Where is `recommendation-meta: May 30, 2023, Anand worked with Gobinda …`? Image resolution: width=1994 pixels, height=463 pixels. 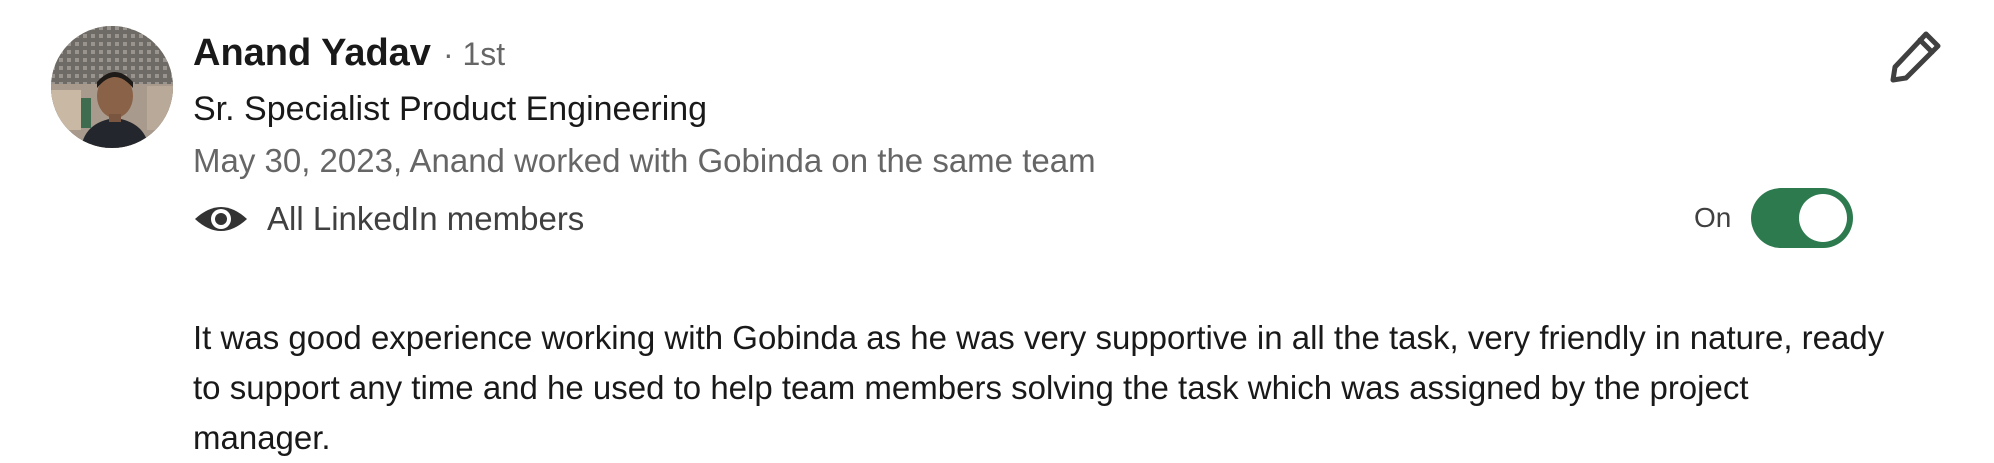 recommendation-meta: May 30, 2023, Anand worked with Gobinda … is located at coordinates (644, 160).